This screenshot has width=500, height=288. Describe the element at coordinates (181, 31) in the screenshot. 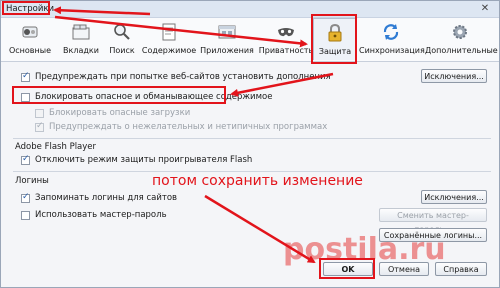

I see `arrow-to-security-tab` at that location.